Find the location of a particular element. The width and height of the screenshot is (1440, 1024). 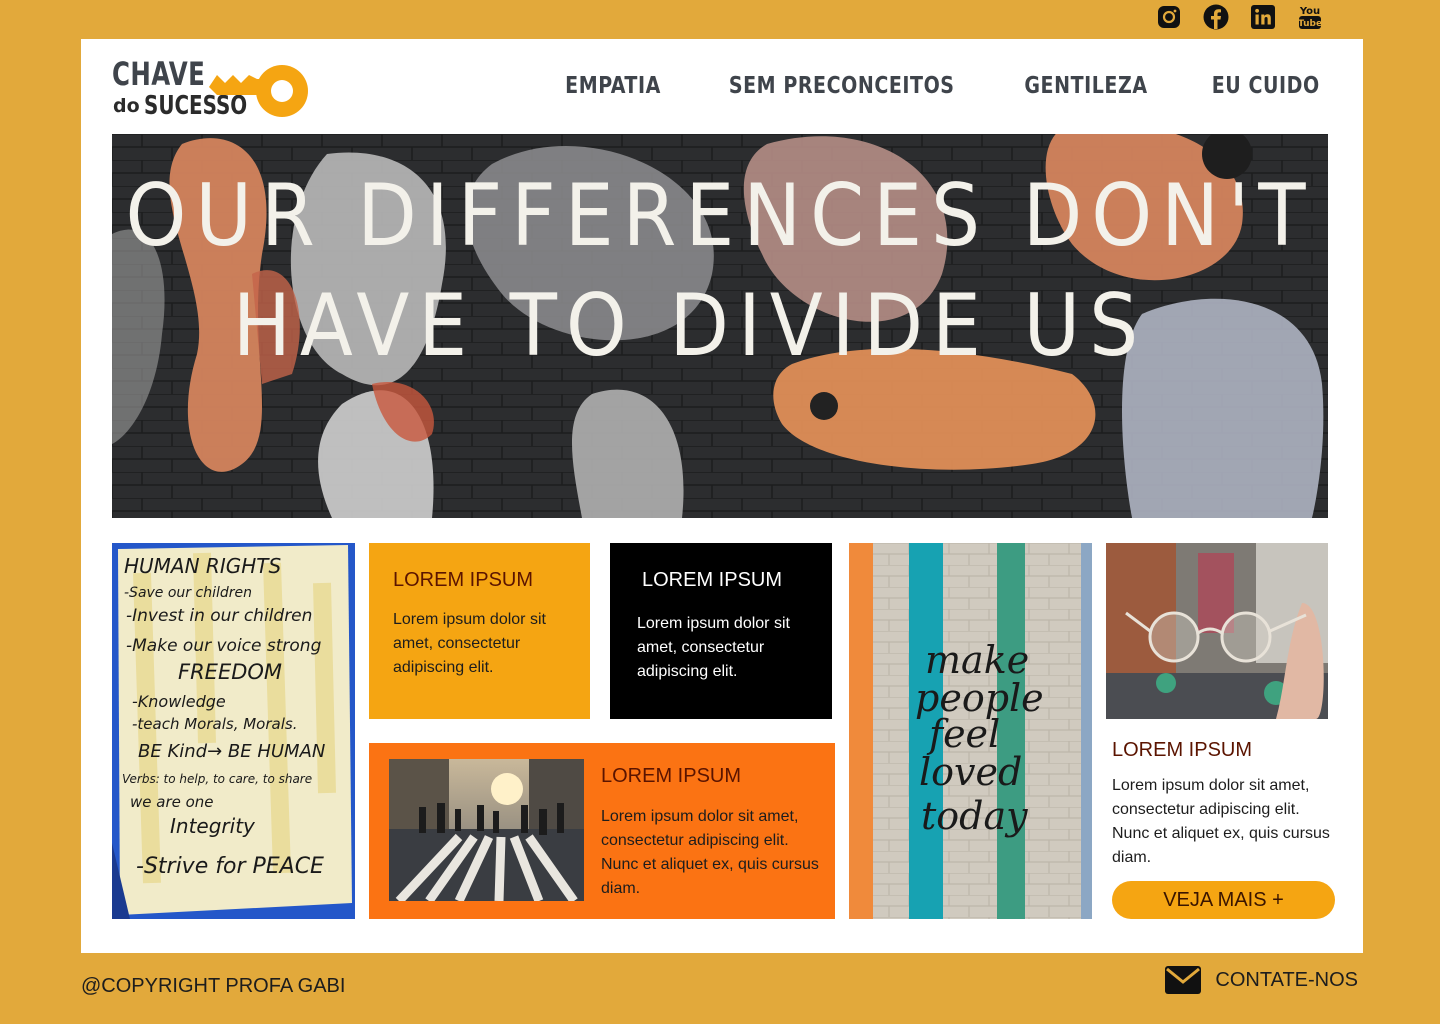

poster-line-11: -Strive for PEACE is located at coordinates (230, 866).